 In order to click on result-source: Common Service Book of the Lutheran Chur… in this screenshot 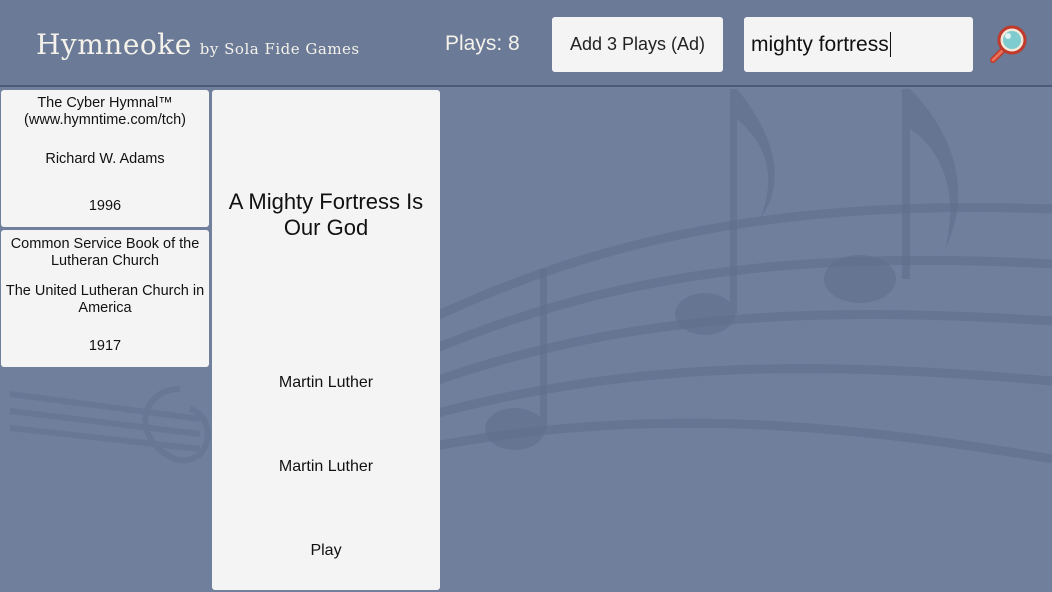, I will do `click(105, 252)`.